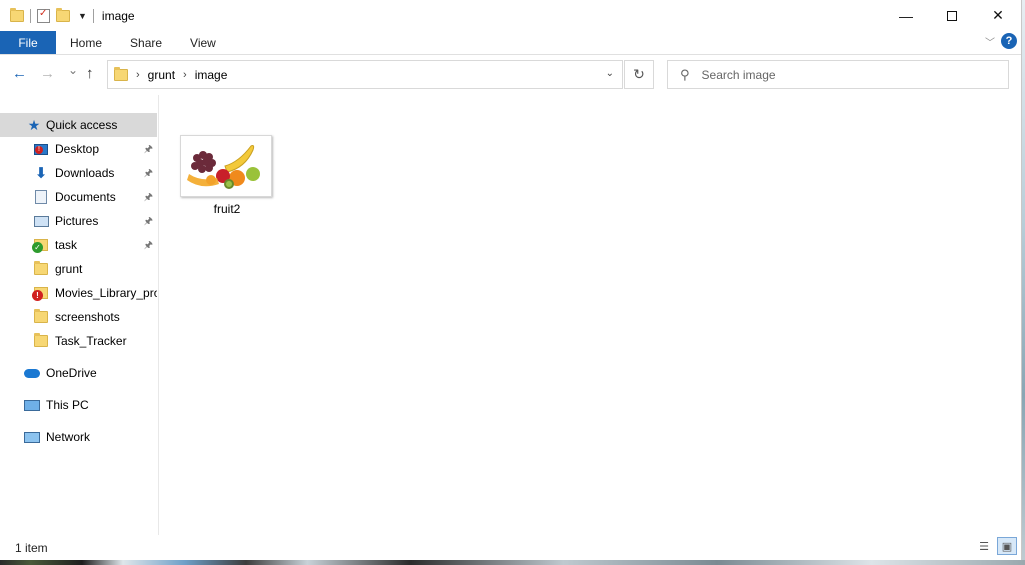 Image resolution: width=1025 pixels, height=565 pixels. Describe the element at coordinates (85, 173) in the screenshot. I see `sidebar-item-label: Downloads` at that location.